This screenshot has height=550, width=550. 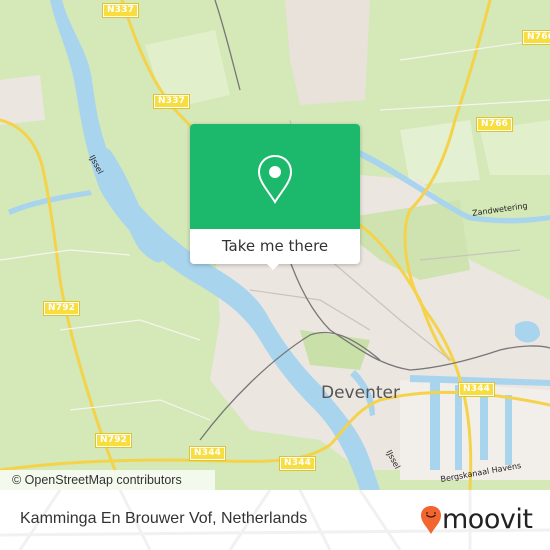 I want to click on moovit-smiley-pin-icon, so click(x=431, y=520).